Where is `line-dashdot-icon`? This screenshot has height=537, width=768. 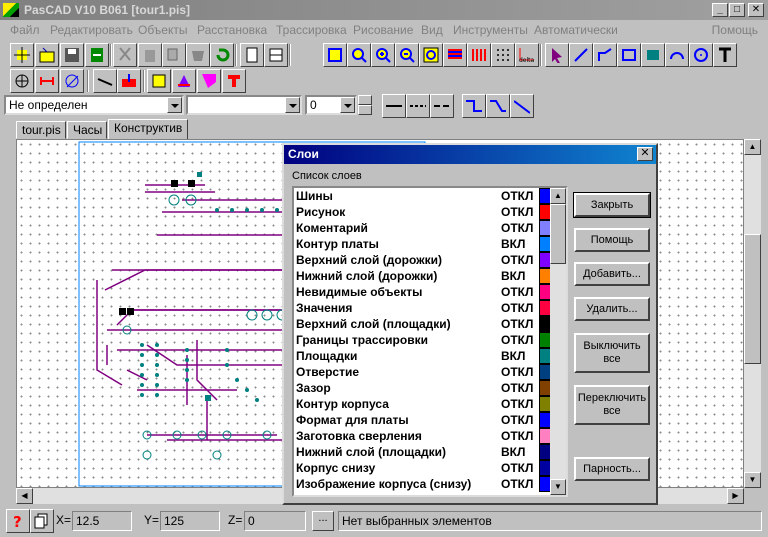 line-dashdot-icon is located at coordinates (442, 106).